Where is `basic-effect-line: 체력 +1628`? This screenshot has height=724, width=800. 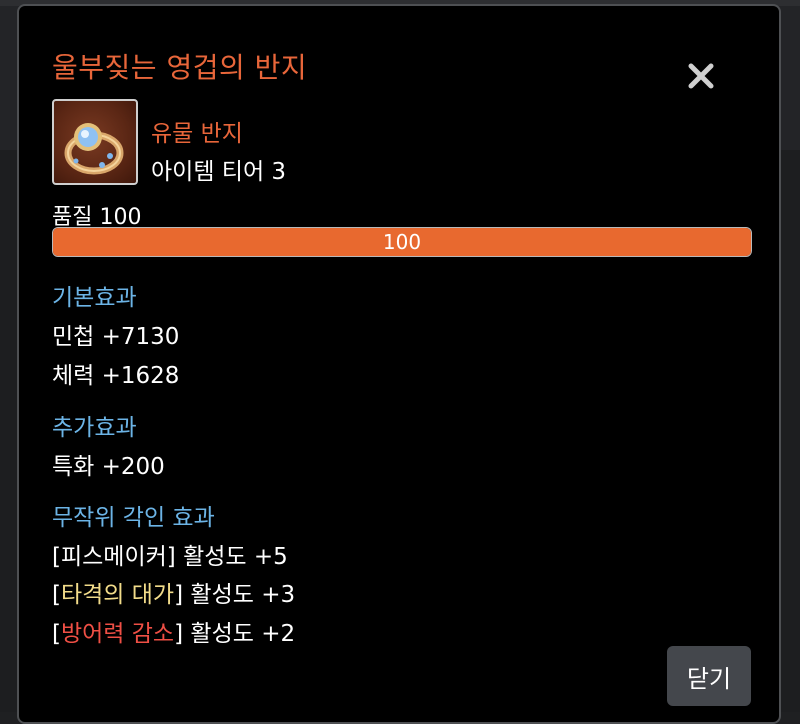
basic-effect-line: 체력 +1628 is located at coordinates (116, 376).